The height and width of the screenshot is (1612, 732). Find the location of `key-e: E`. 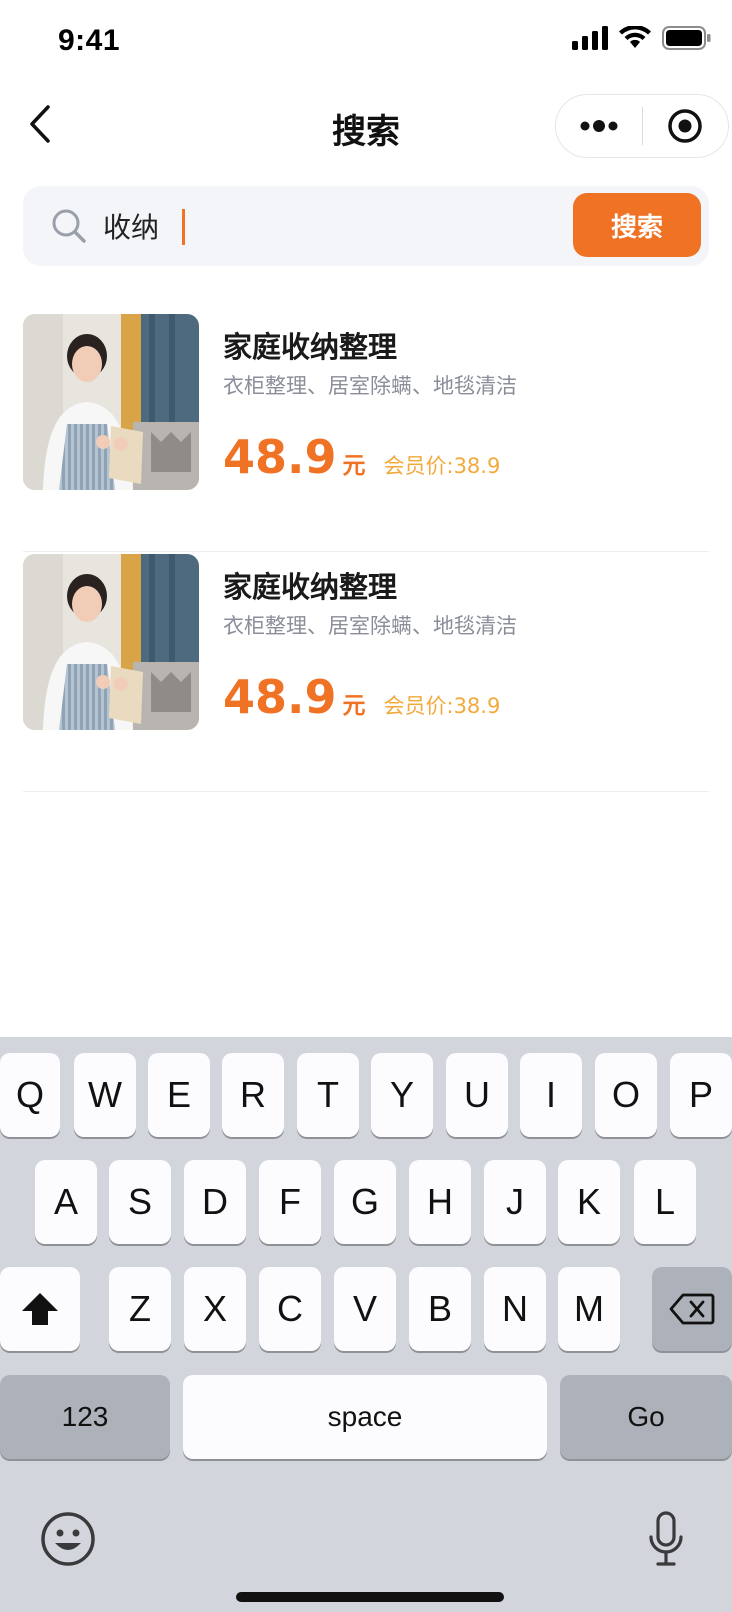

key-e: E is located at coordinates (179, 1095).